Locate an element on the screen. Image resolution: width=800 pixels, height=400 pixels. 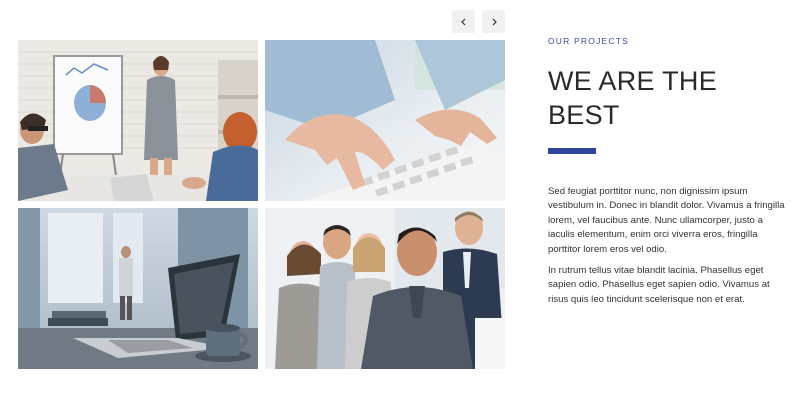
office-presentation-photo is located at coordinates (138, 120).